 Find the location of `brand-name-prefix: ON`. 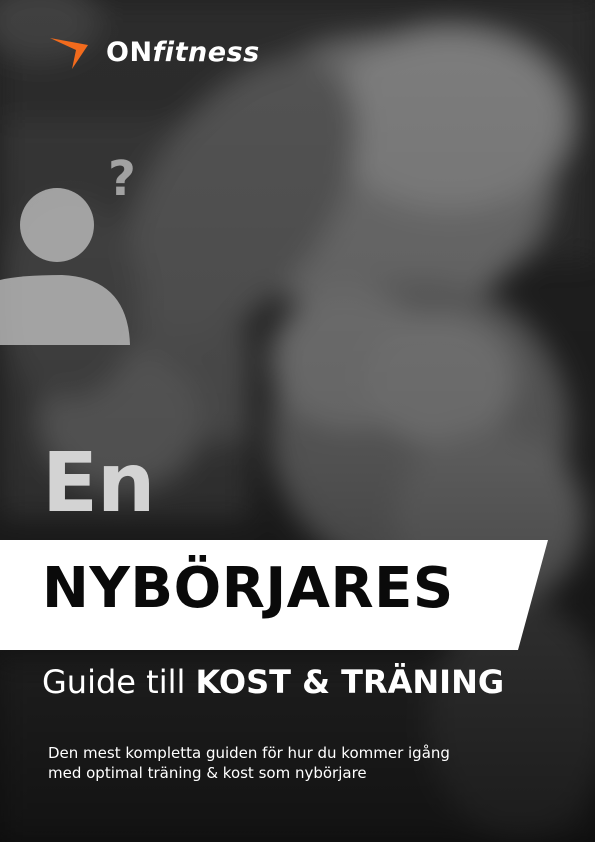

brand-name-prefix: ON is located at coordinates (129, 52).